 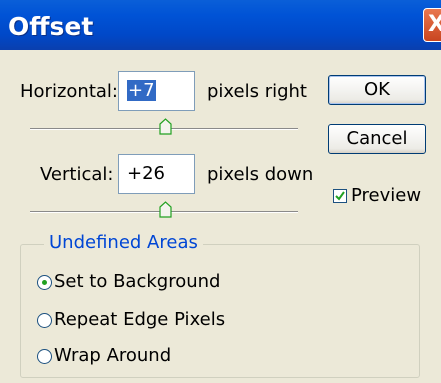 I want to click on vertical-input: +26, so click(x=156, y=174).